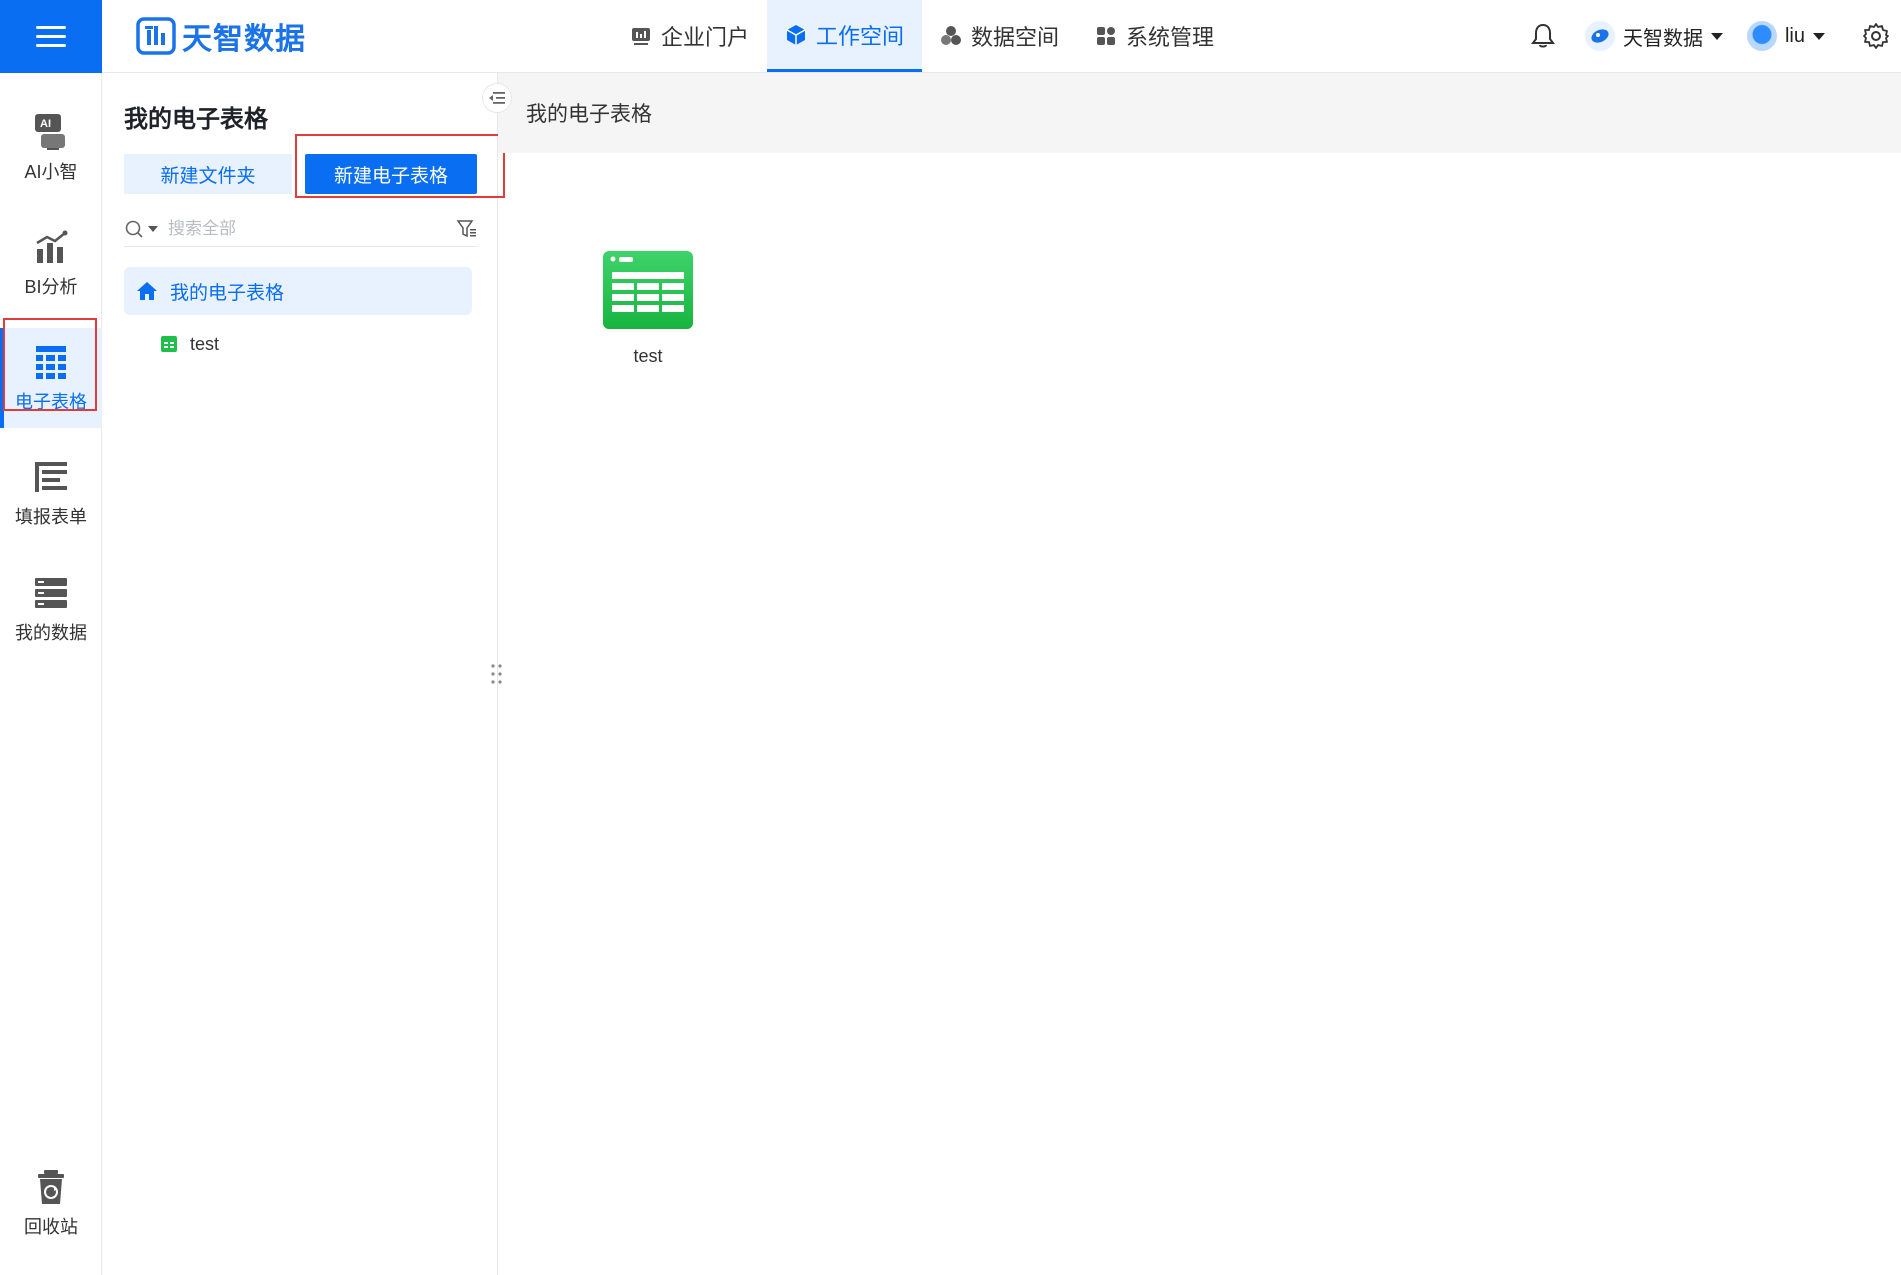 This screenshot has width=1901, height=1275. What do you see at coordinates (1015, 37) in the screenshot?
I see `nav-label: 数据空间` at bounding box center [1015, 37].